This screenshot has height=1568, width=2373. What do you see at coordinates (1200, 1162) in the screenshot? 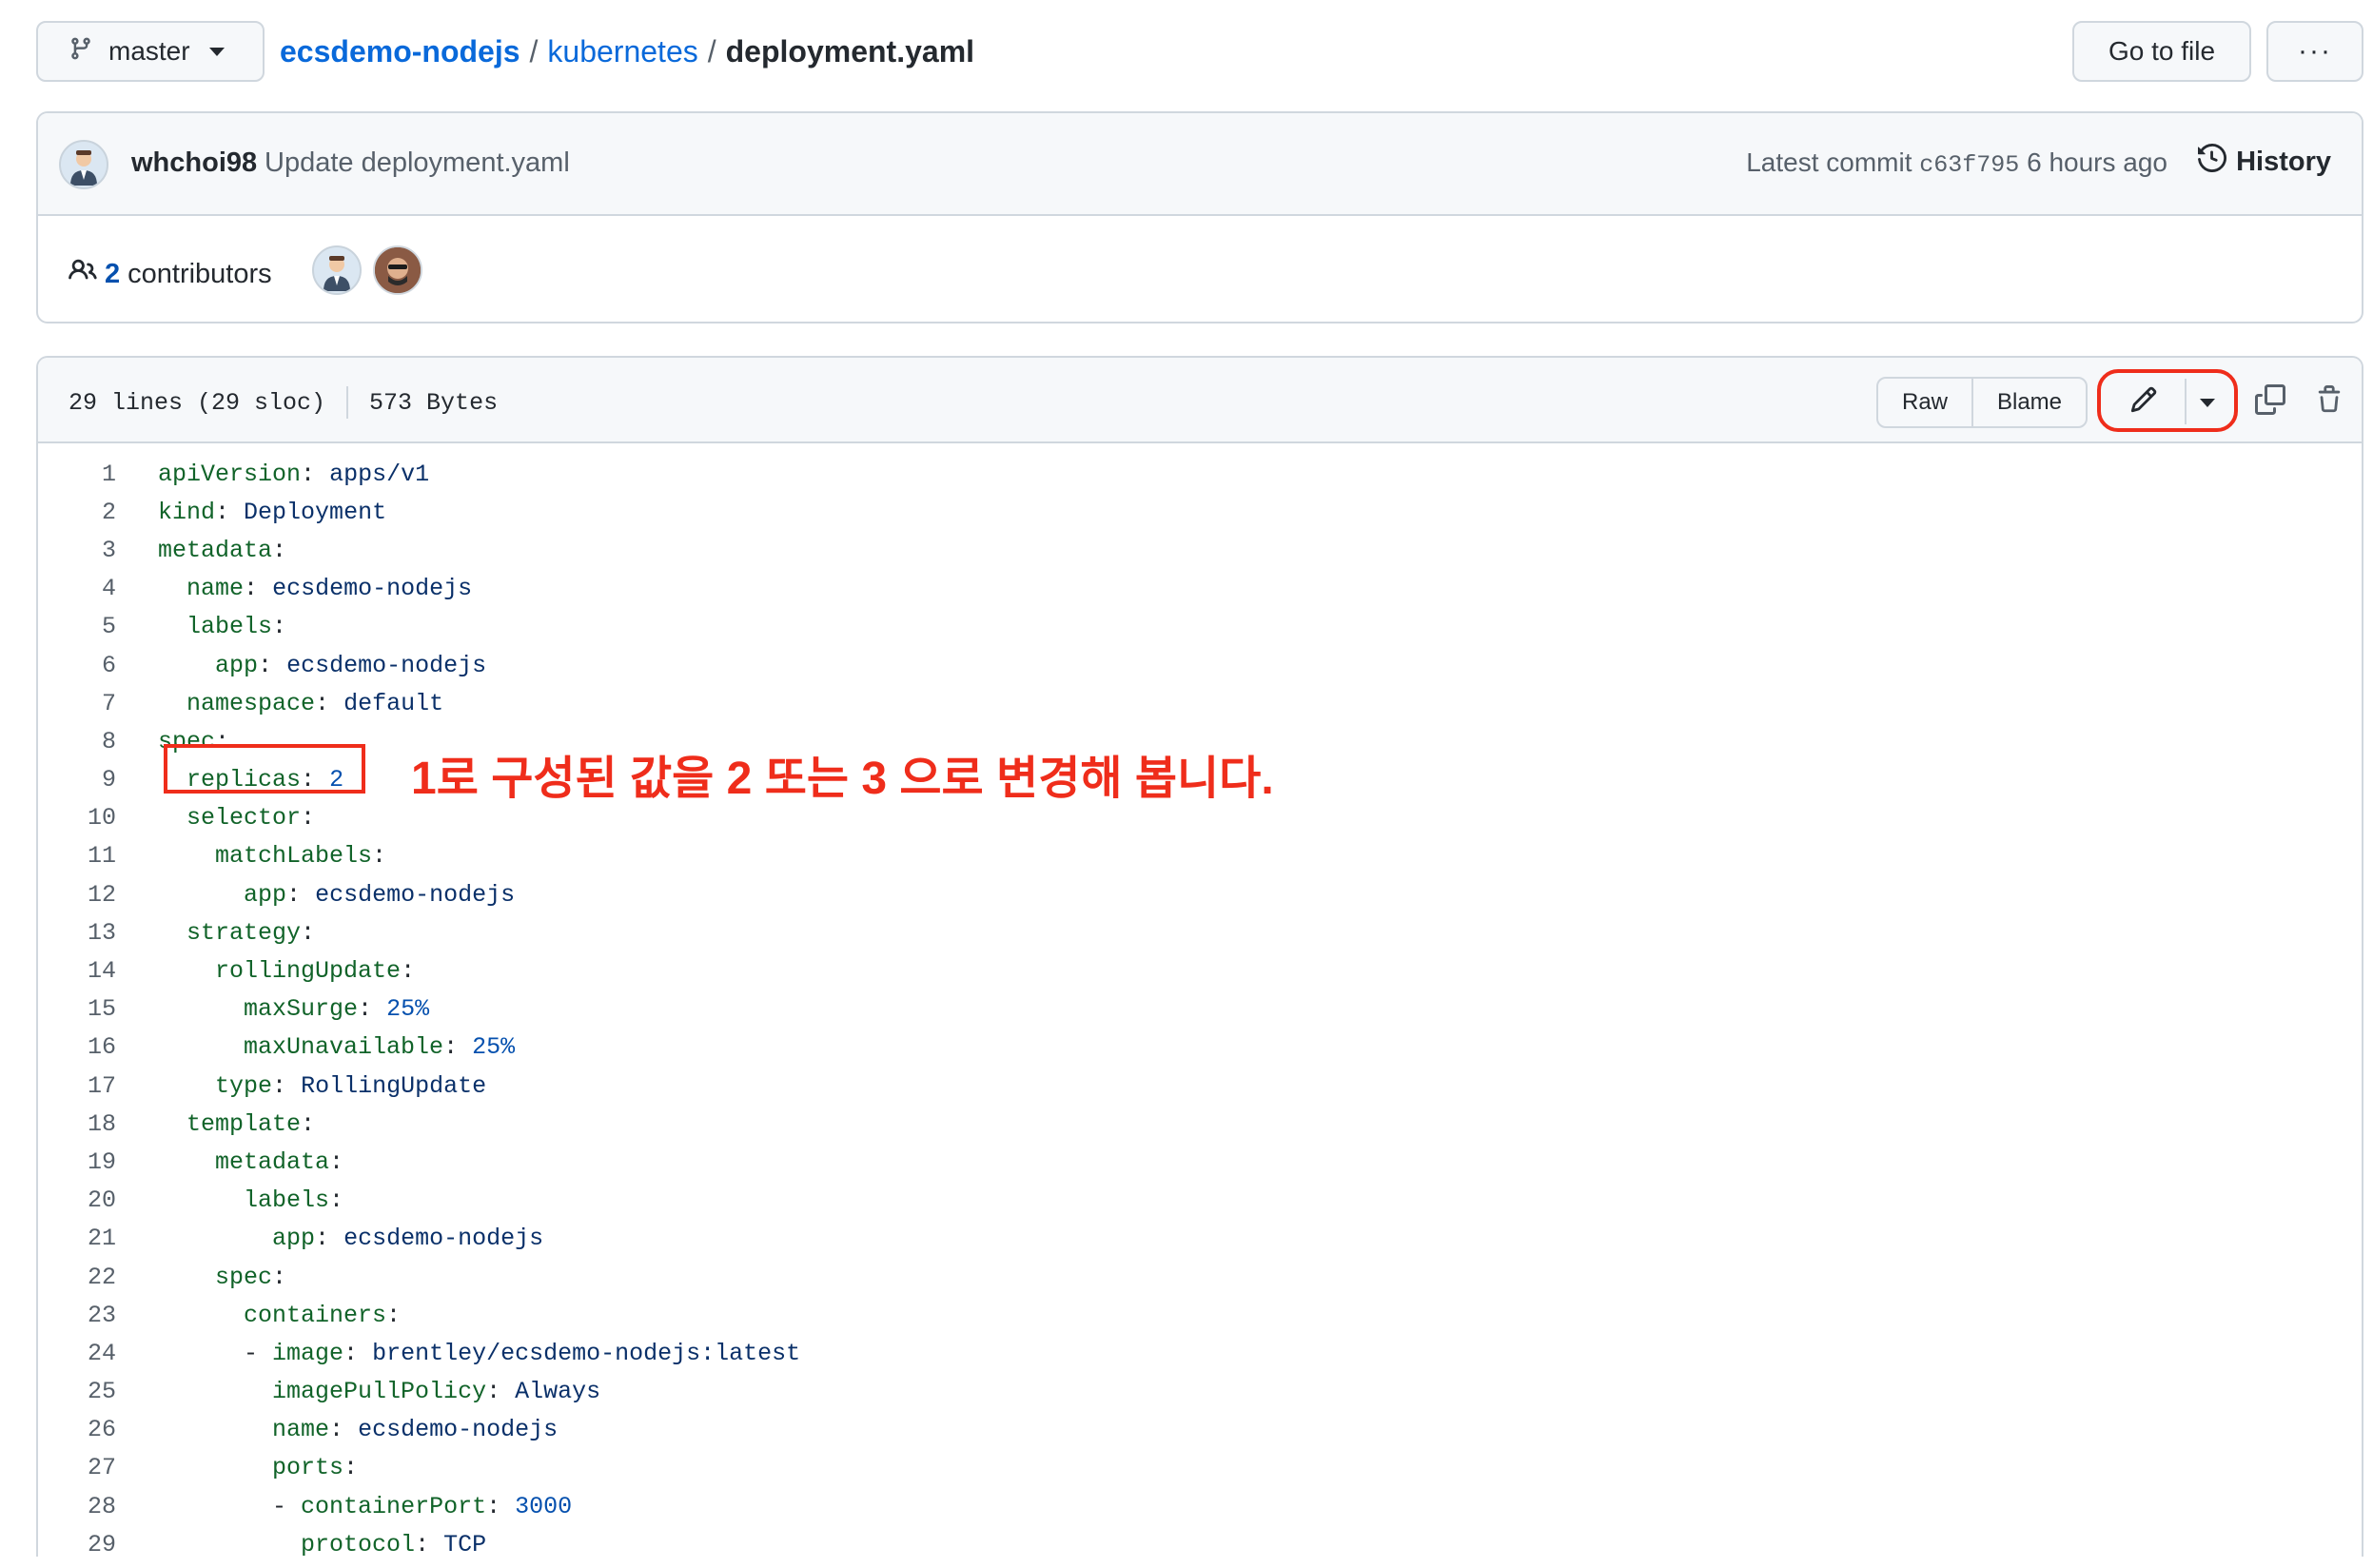
I see `code-line: 19 metadata:` at bounding box center [1200, 1162].